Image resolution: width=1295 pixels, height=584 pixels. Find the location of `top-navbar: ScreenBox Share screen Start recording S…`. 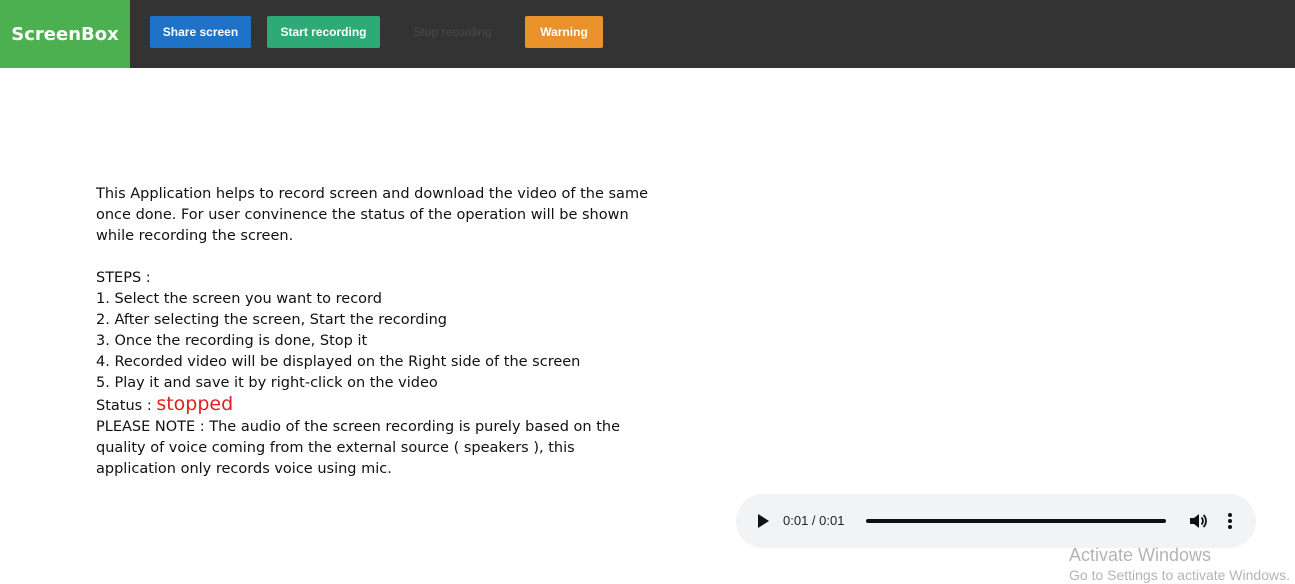

top-navbar: ScreenBox Share screen Start recording S… is located at coordinates (647, 34).